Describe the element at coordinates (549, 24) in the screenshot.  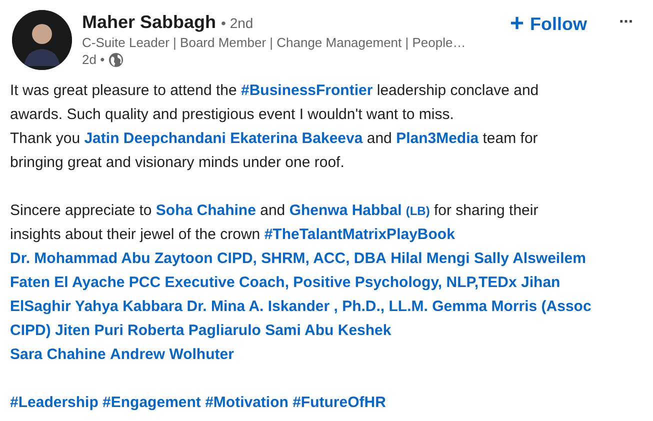
I see `follow-button: + Follow` at that location.